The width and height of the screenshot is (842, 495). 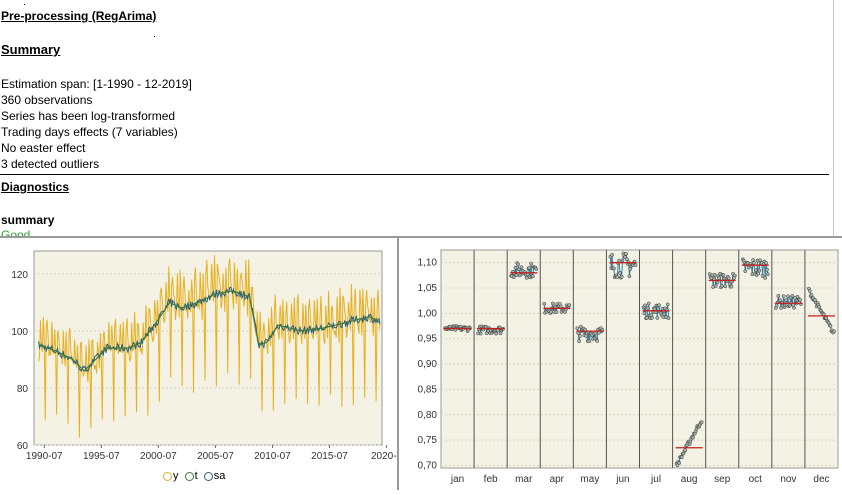 I want to click on month-label: sep, so click(x=722, y=479).